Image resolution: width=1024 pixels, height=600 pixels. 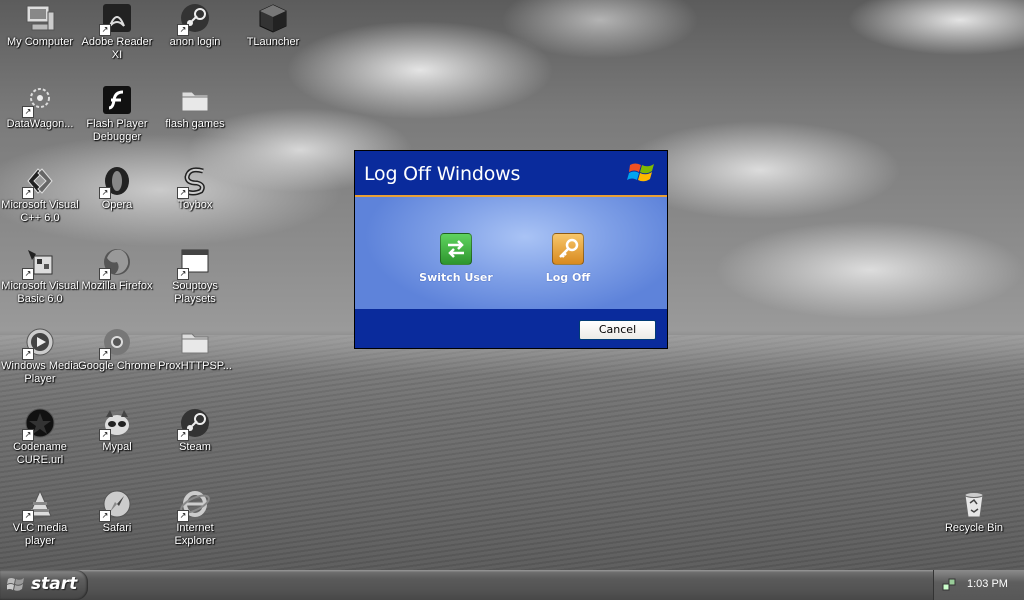 I want to click on desktop-icon-label: Adobe Reader XI, so click(x=117, y=48).